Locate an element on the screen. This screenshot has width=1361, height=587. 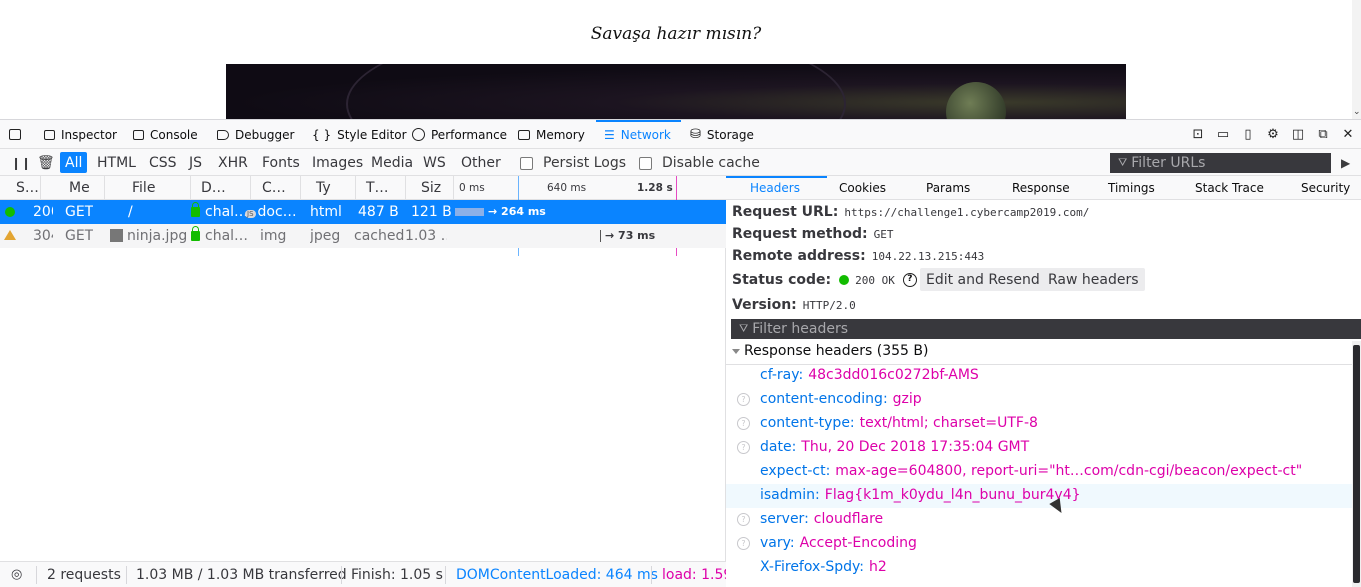
tab-memory: Memory is located at coordinates (551, 134).